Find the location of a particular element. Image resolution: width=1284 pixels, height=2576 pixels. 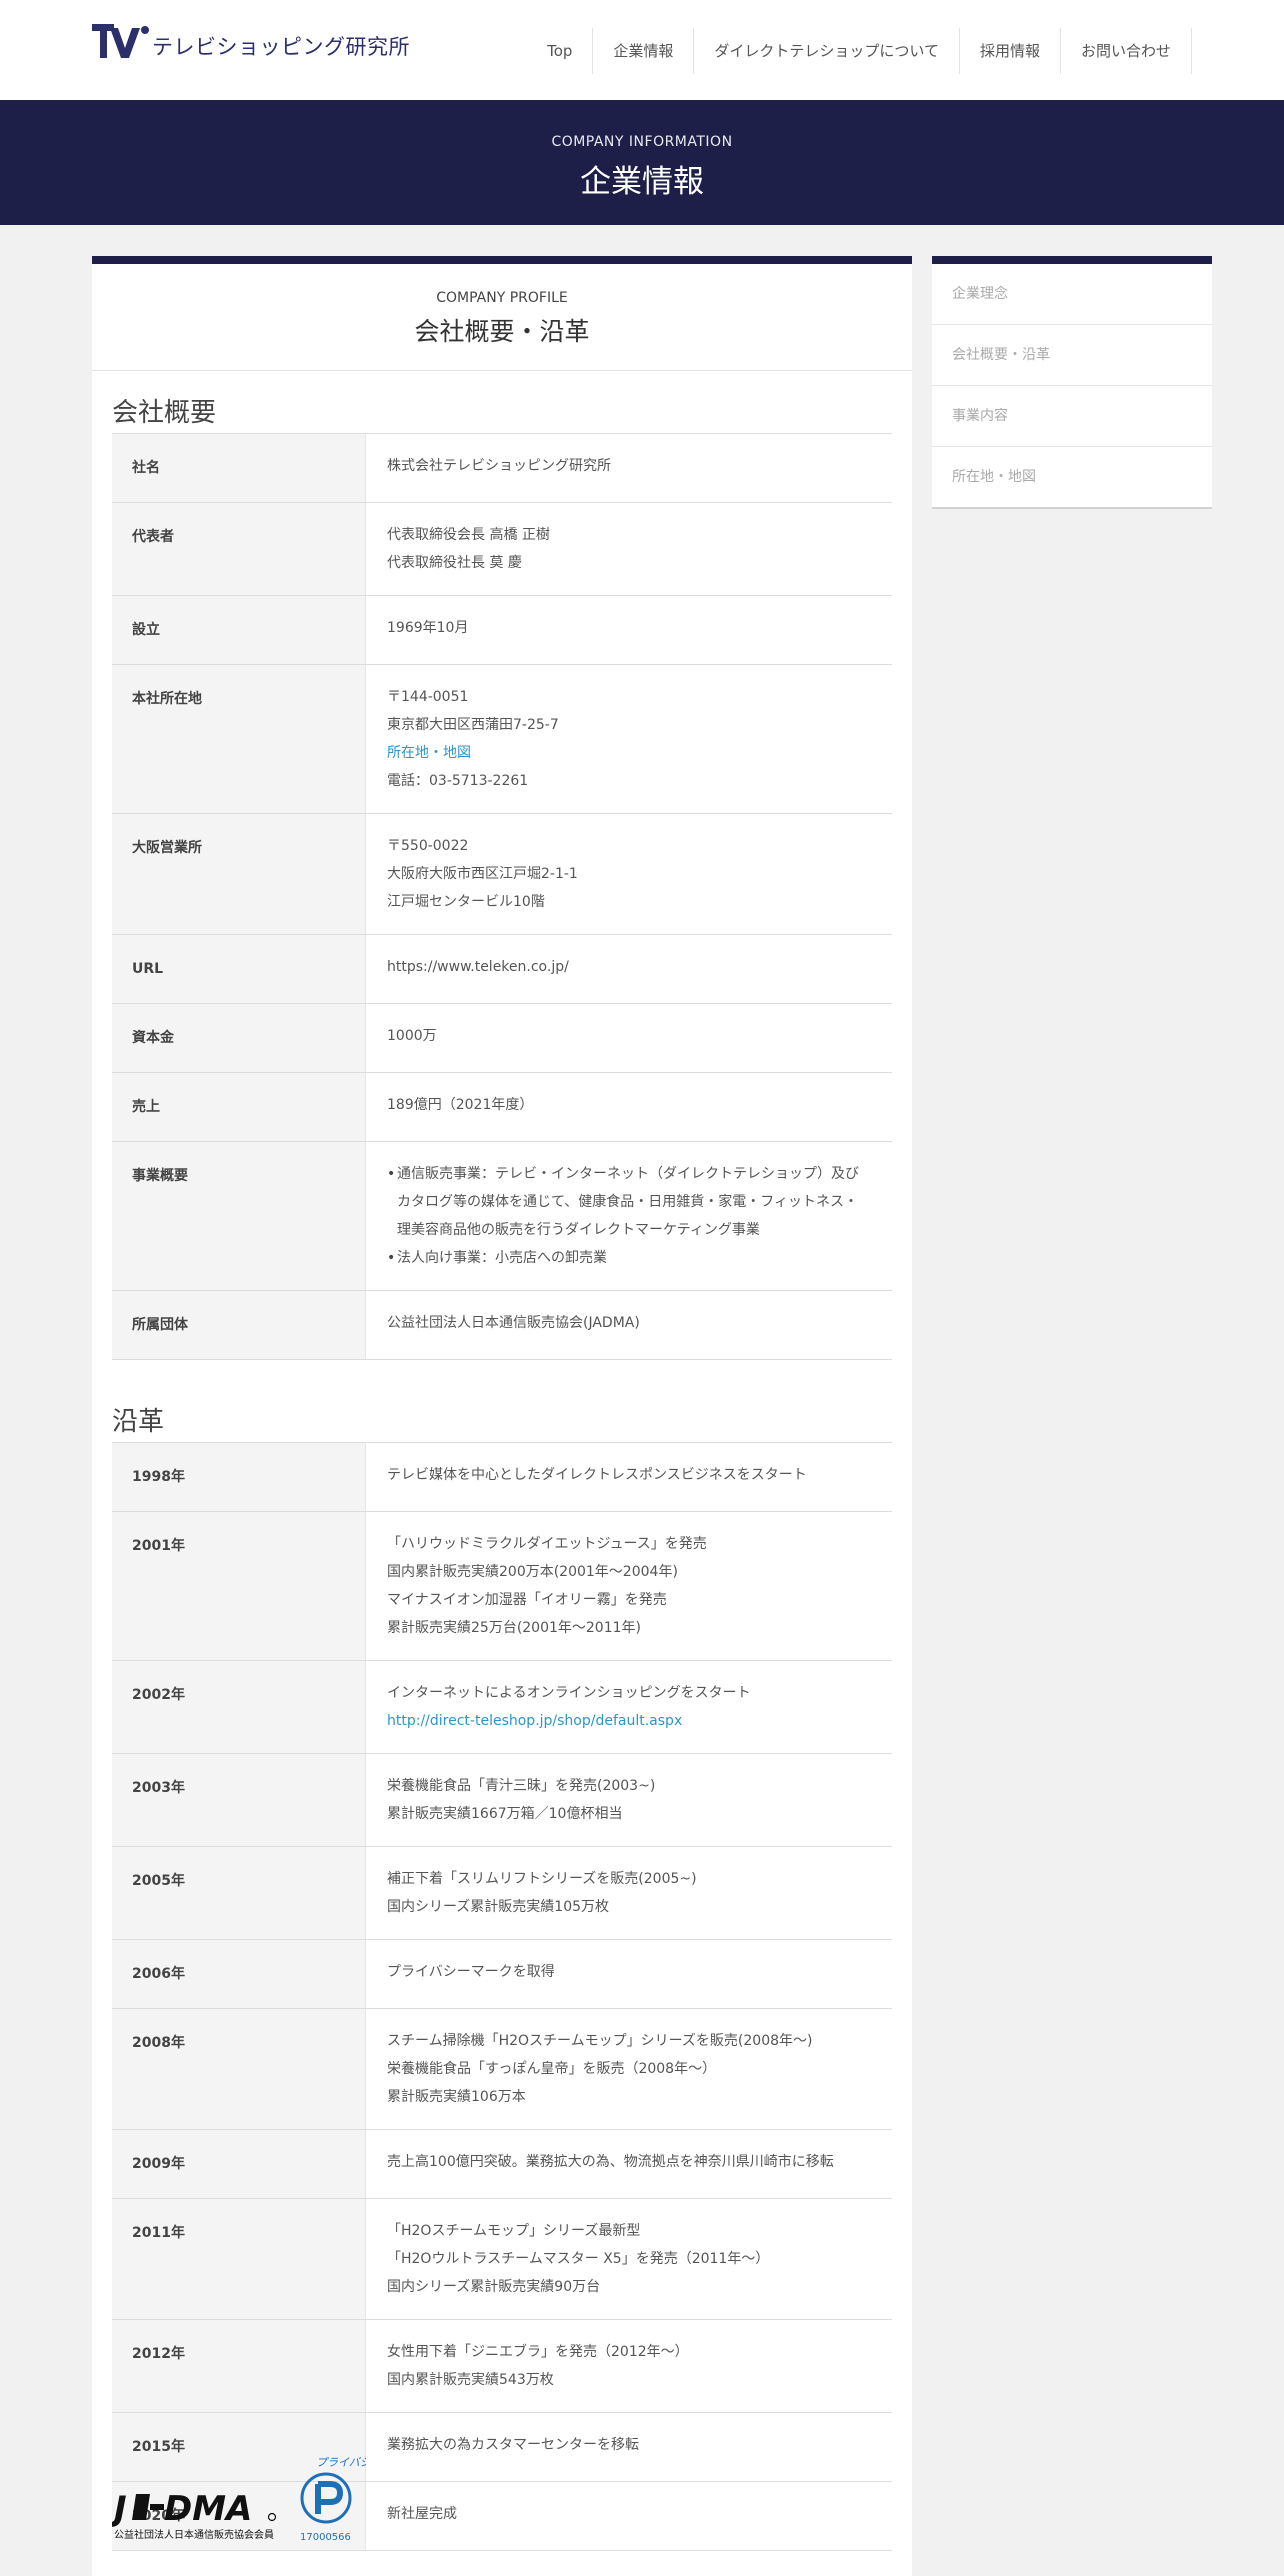

table-row: 資本金 1000万 is located at coordinates (502, 1038).